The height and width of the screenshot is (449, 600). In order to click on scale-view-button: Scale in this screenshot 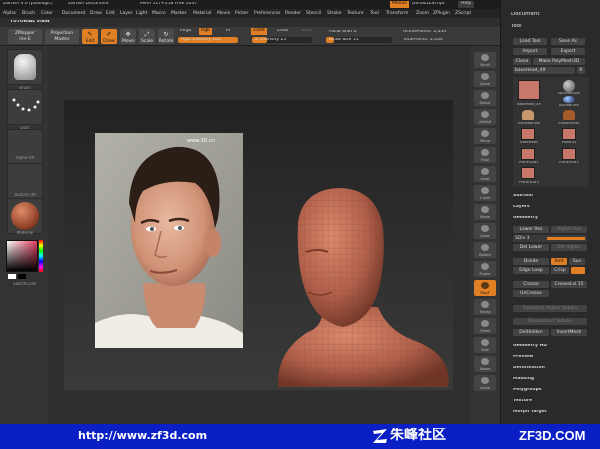, I will do `click(485, 231)`.